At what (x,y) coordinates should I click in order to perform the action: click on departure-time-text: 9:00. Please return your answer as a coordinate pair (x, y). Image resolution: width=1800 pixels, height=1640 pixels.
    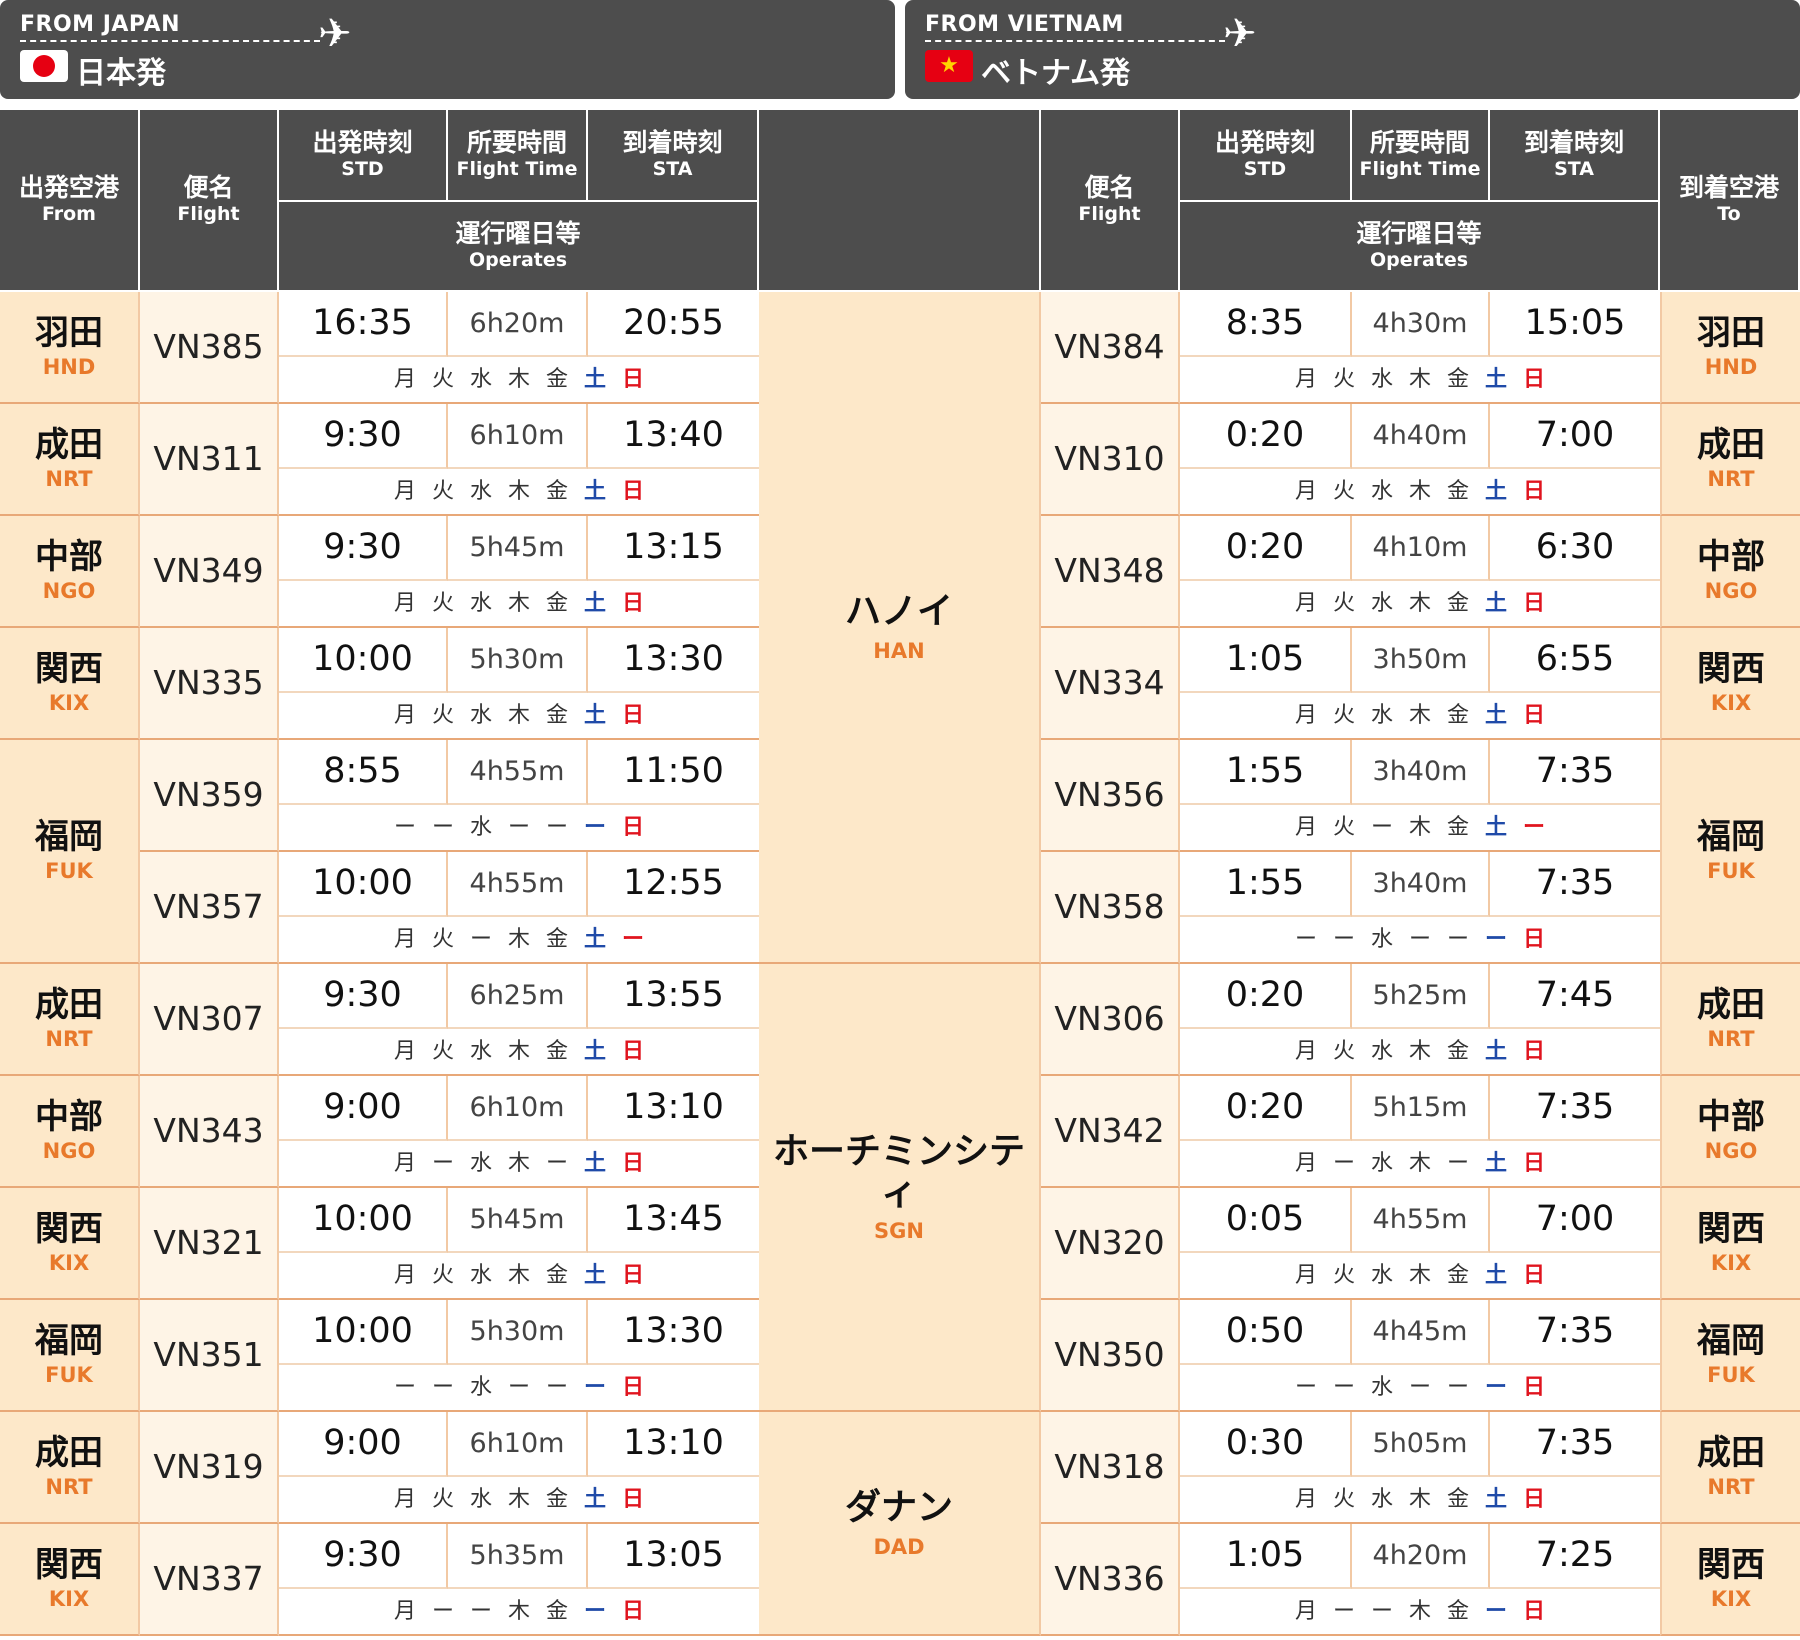
    Looking at the image, I should click on (362, 1107).